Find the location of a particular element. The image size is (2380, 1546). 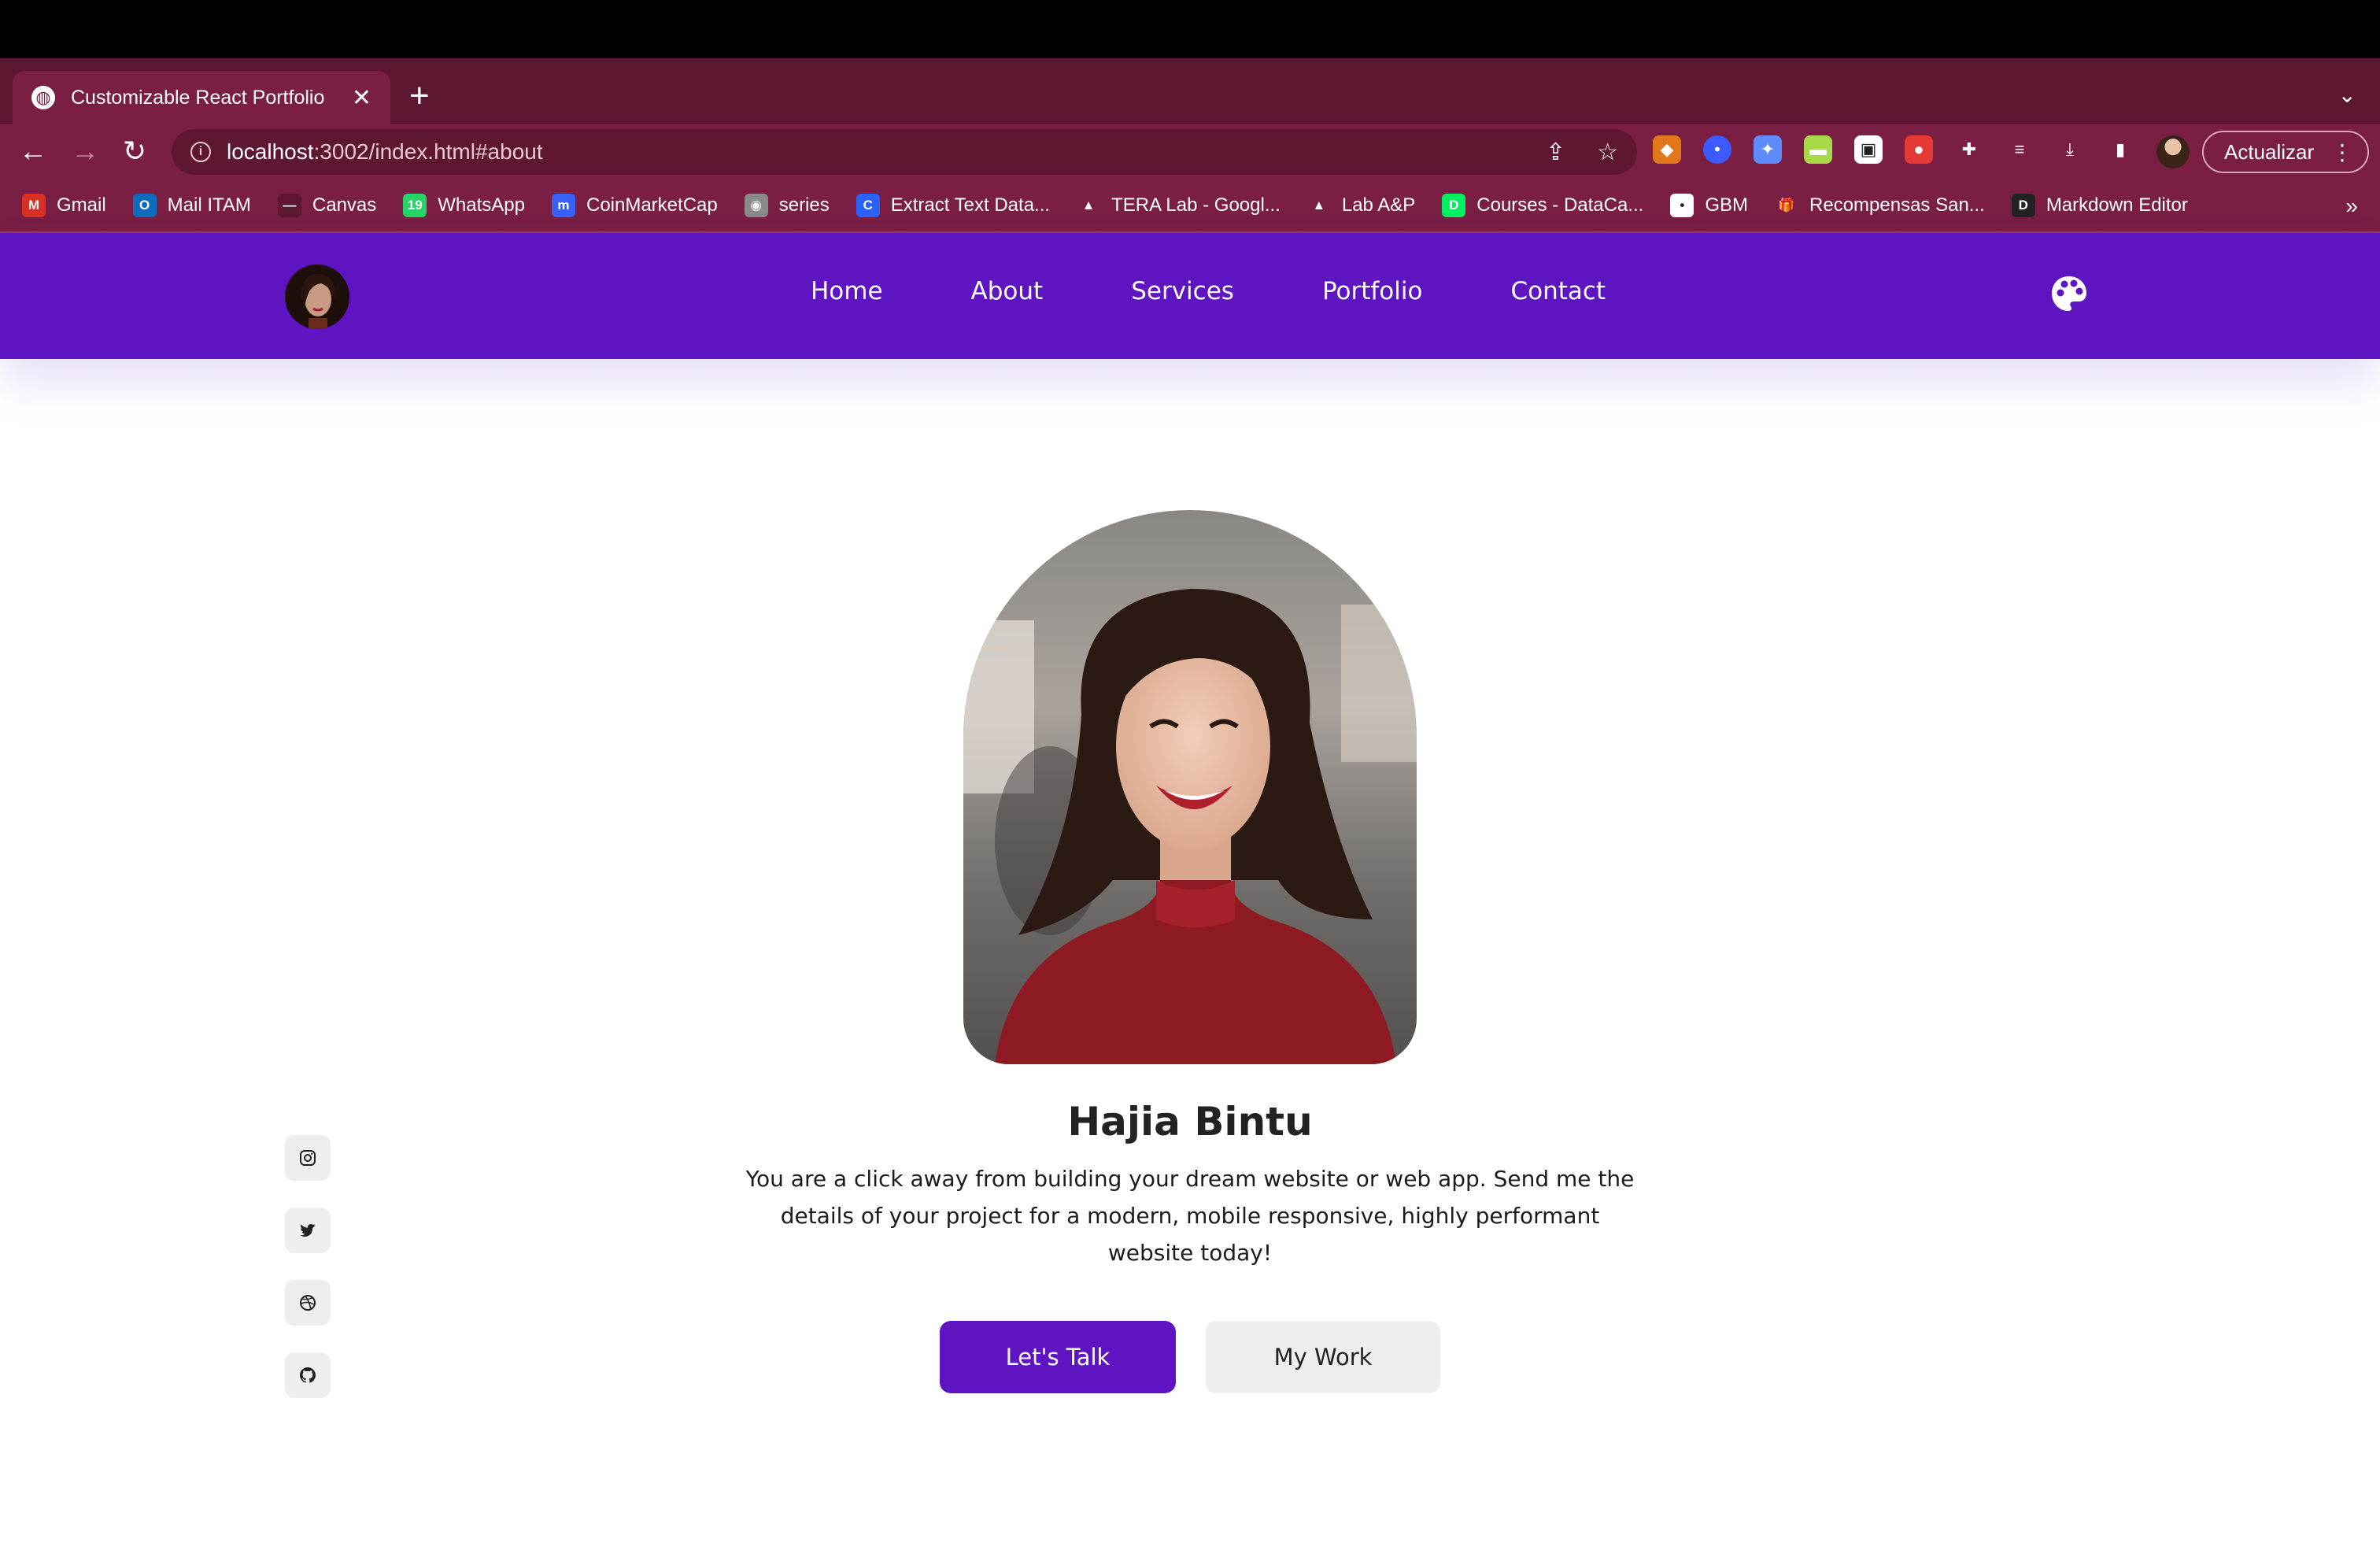

bookmark-label: Canvas is located at coordinates (344, 205).